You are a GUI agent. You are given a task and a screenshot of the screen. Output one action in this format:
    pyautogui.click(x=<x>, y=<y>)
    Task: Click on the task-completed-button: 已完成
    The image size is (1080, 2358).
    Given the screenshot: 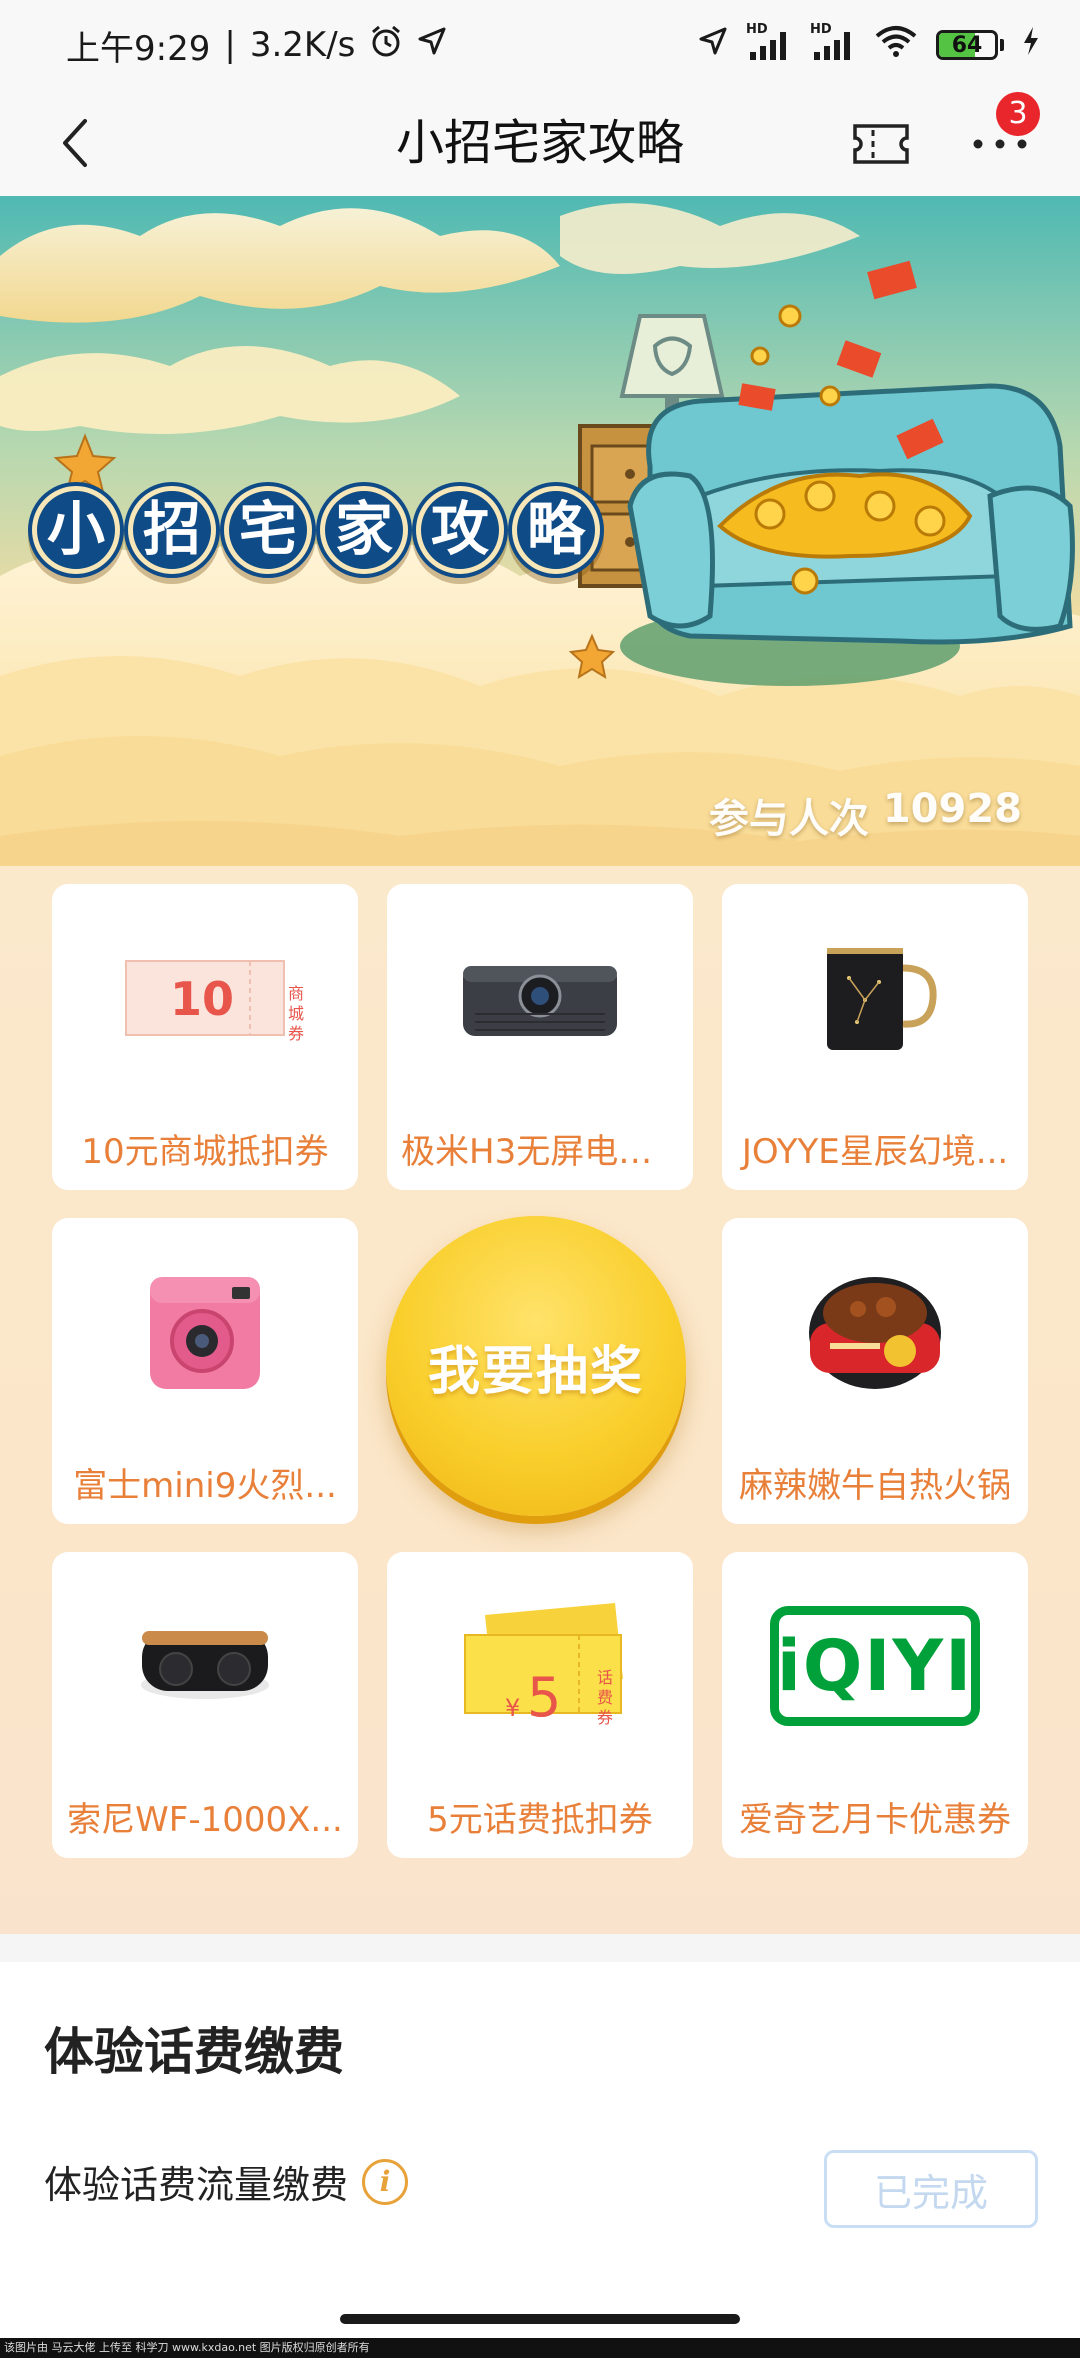 What is the action you would take?
    pyautogui.click(x=931, y=2189)
    